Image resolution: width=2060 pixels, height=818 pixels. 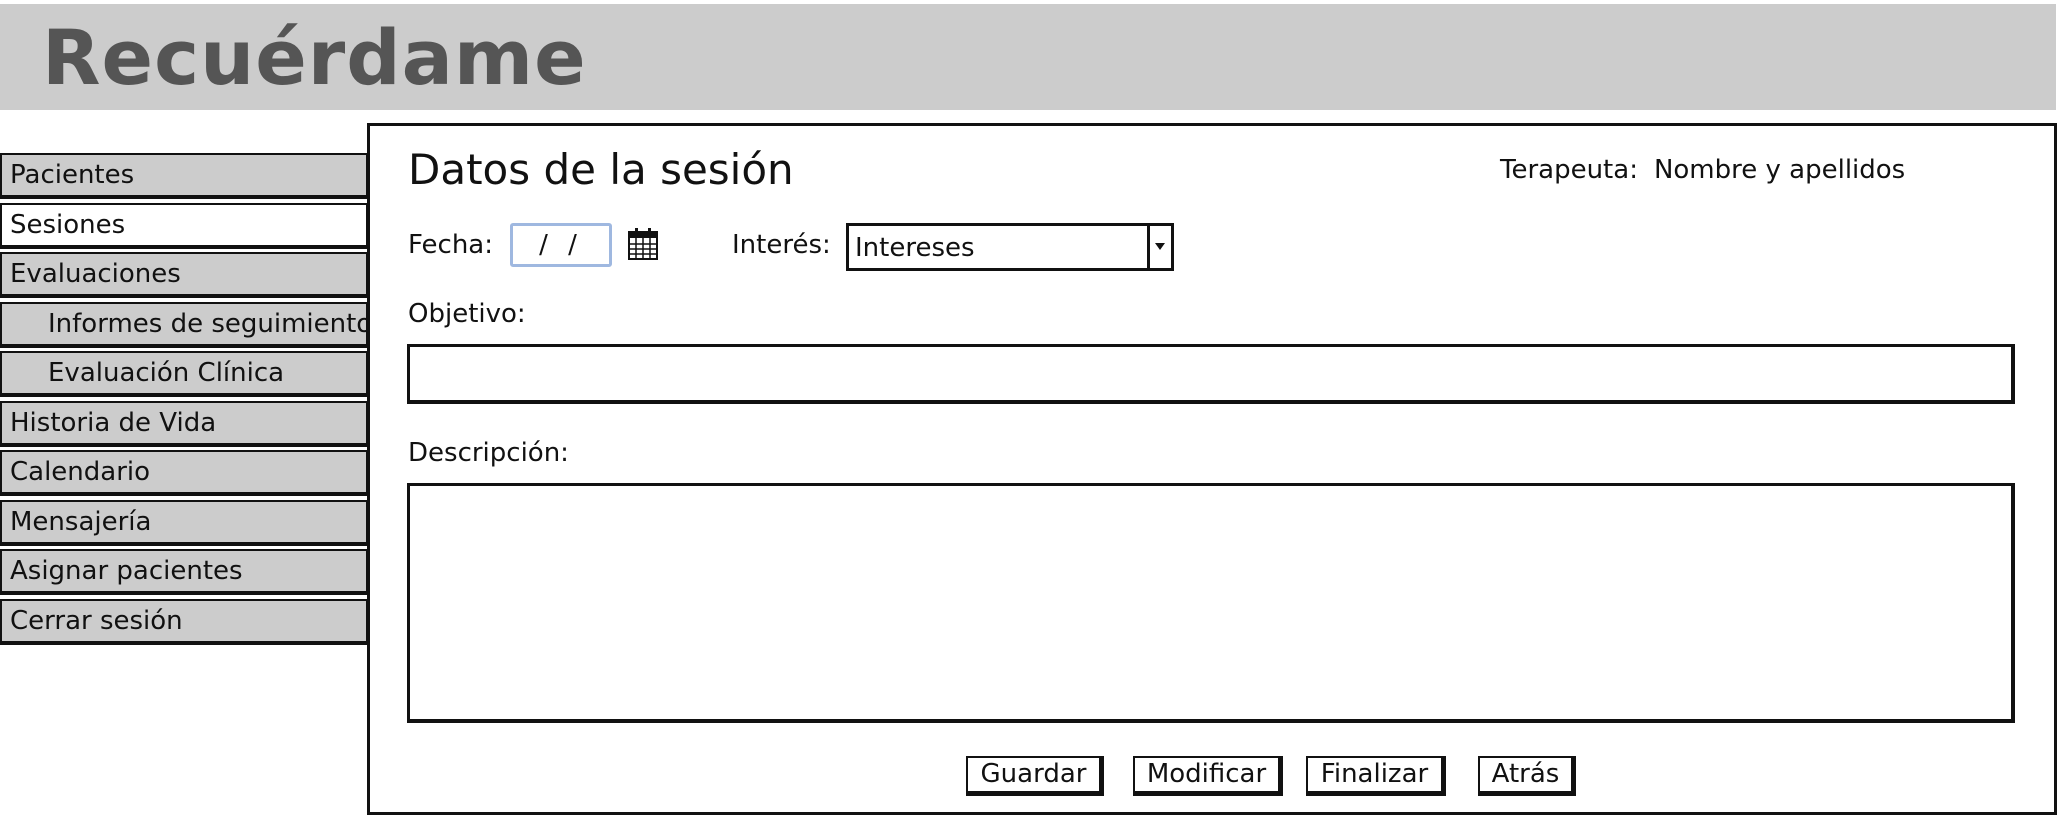 What do you see at coordinates (1159, 247) in the screenshot?
I see `chevron-down-icon` at bounding box center [1159, 247].